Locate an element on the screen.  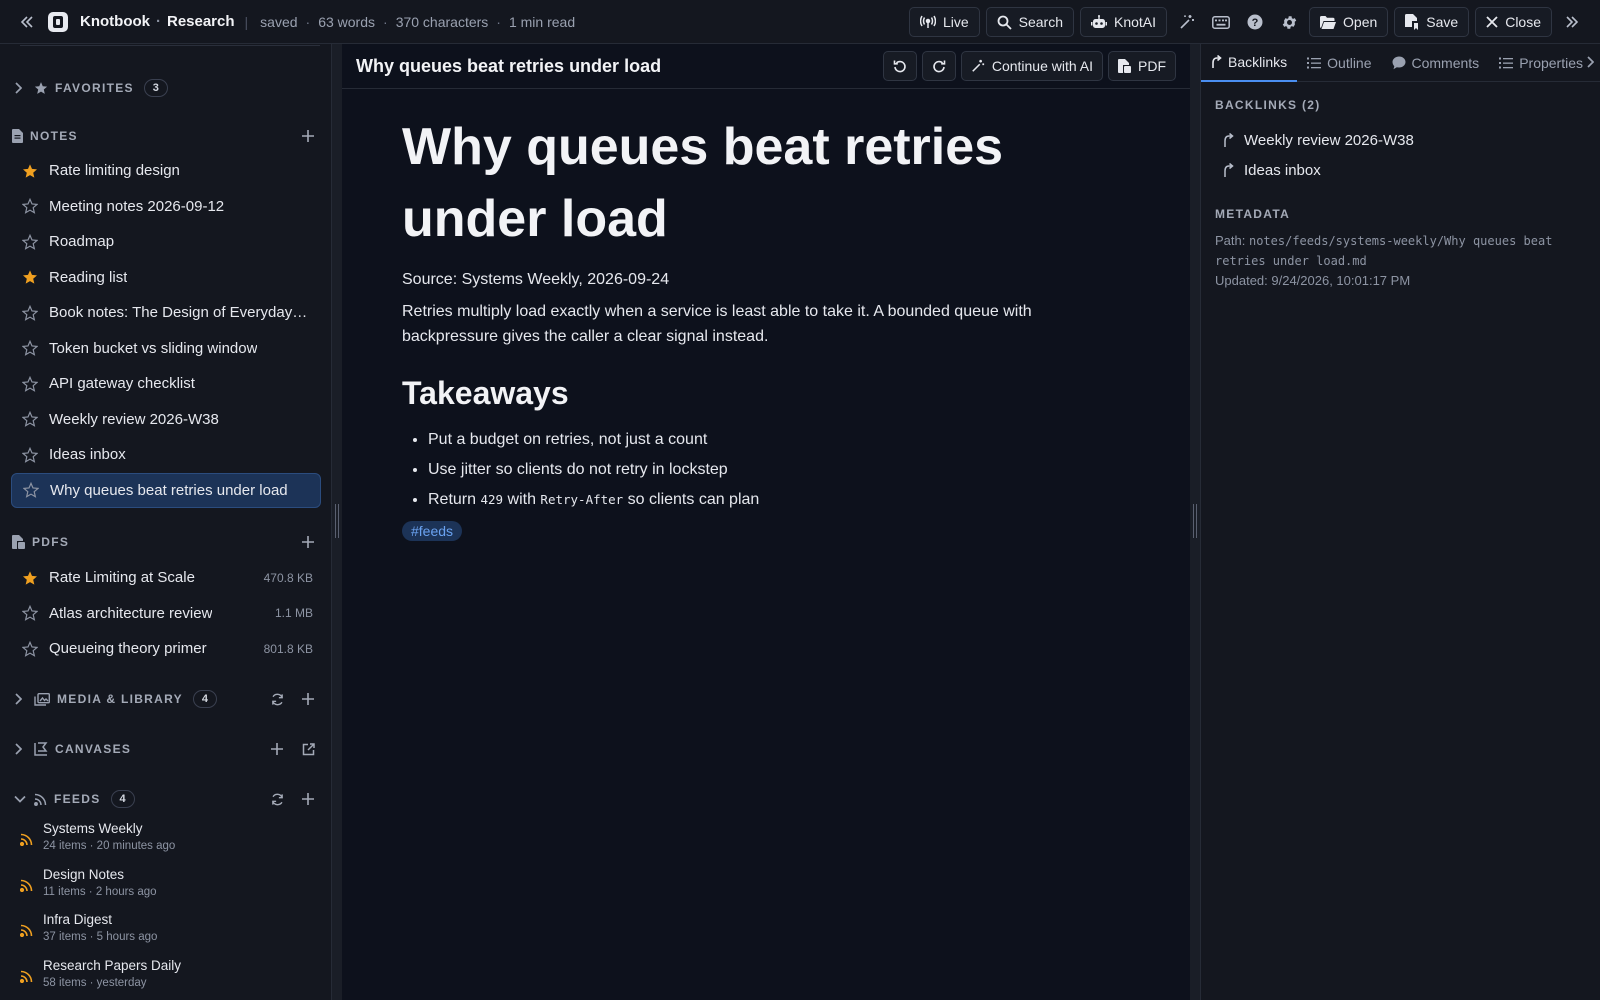
broadcast-icon is located at coordinates (927, 21).